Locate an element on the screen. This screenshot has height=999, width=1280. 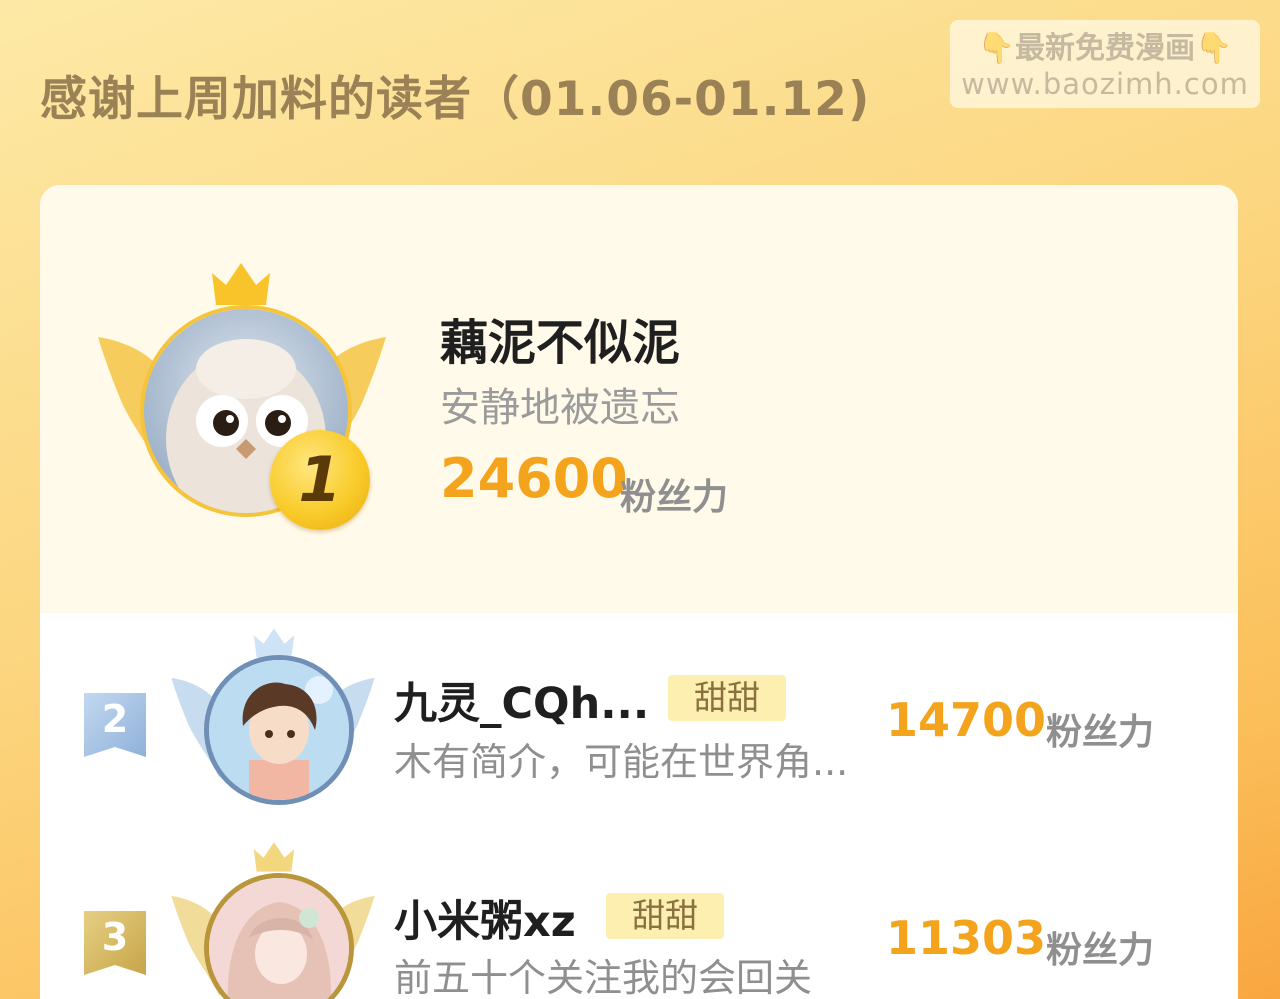
top-reader-score: 24600 is located at coordinates (534, 478).